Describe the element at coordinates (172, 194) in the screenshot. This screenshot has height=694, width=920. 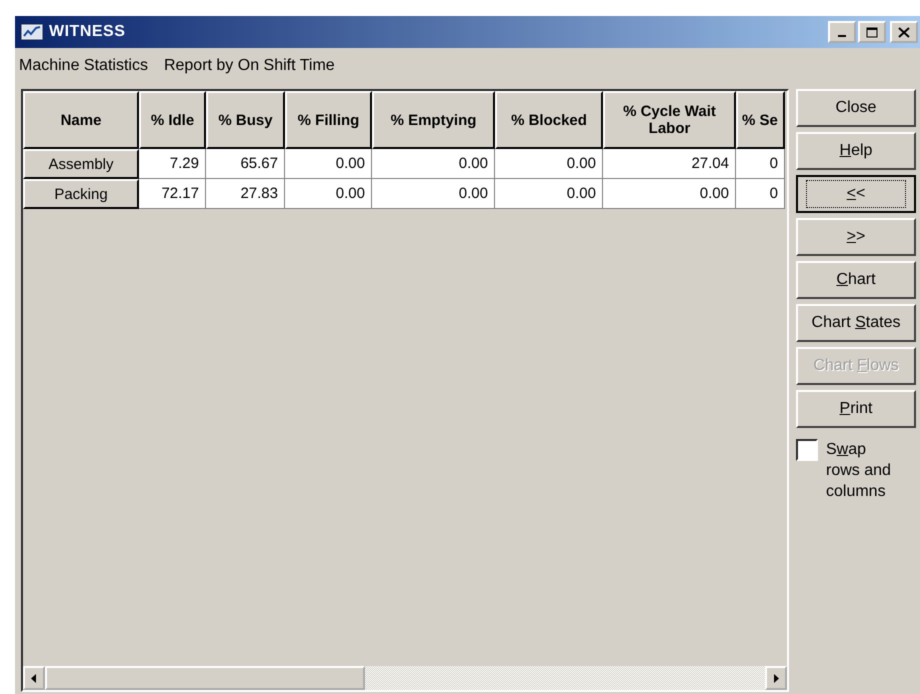
I see `table-cell: 72.17` at that location.